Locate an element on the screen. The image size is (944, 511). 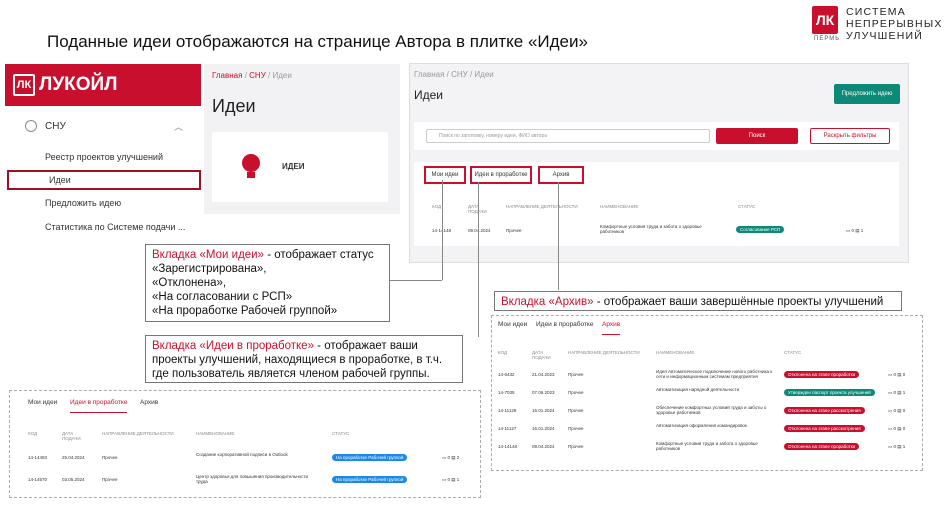
row-code: 14-11128 is located at coordinates (507, 410).